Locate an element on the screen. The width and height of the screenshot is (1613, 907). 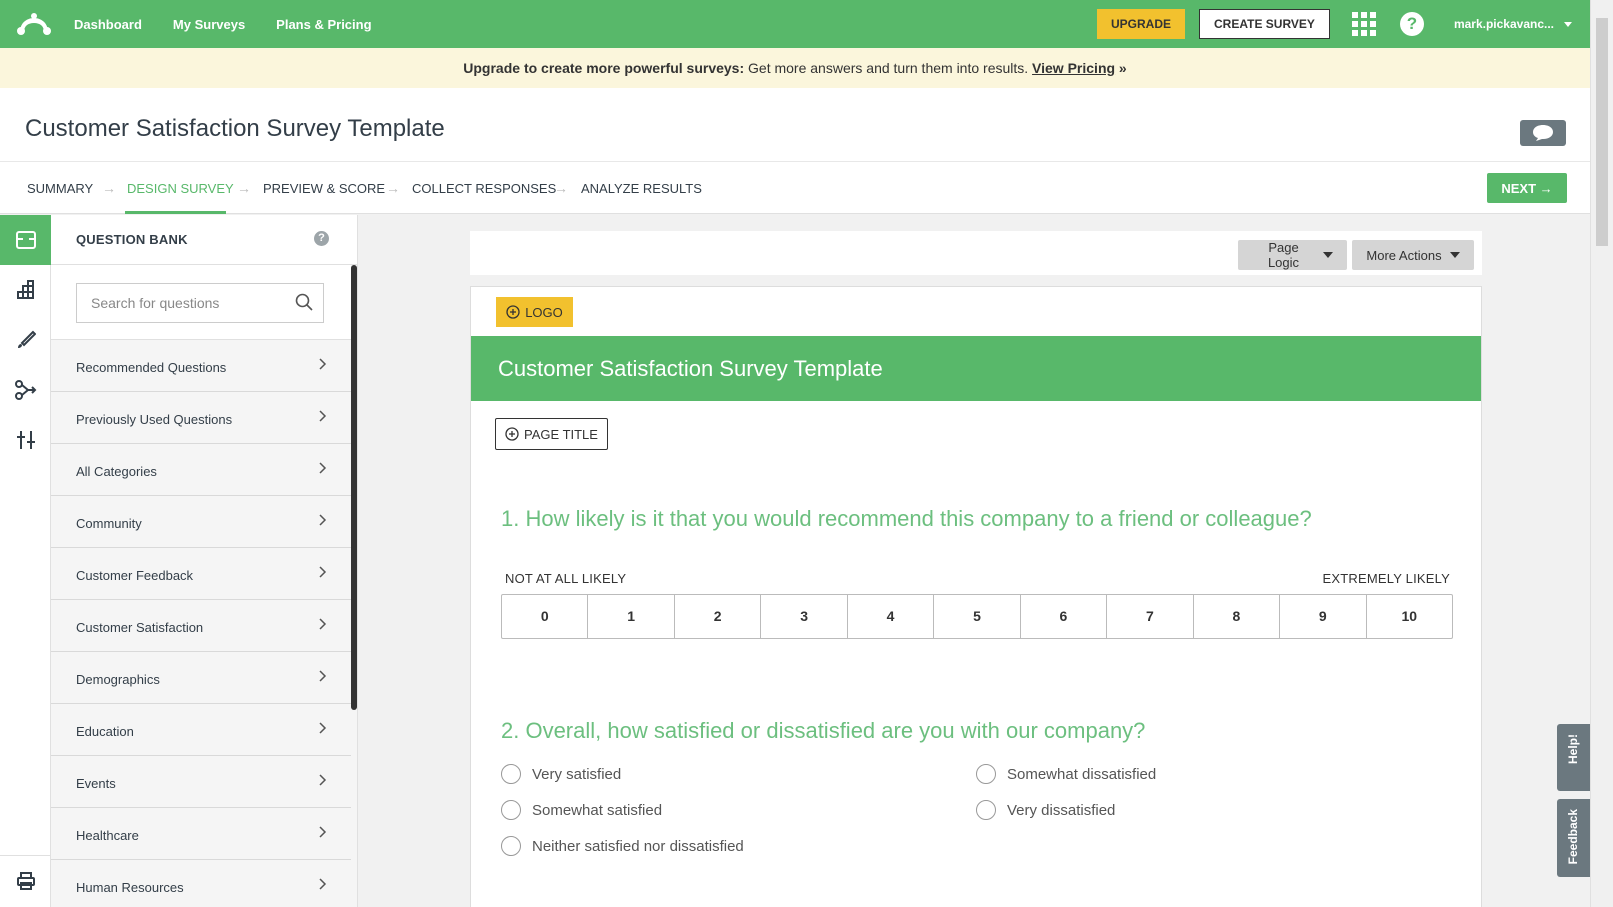
list-item: Human Resources is located at coordinates (201, 883).